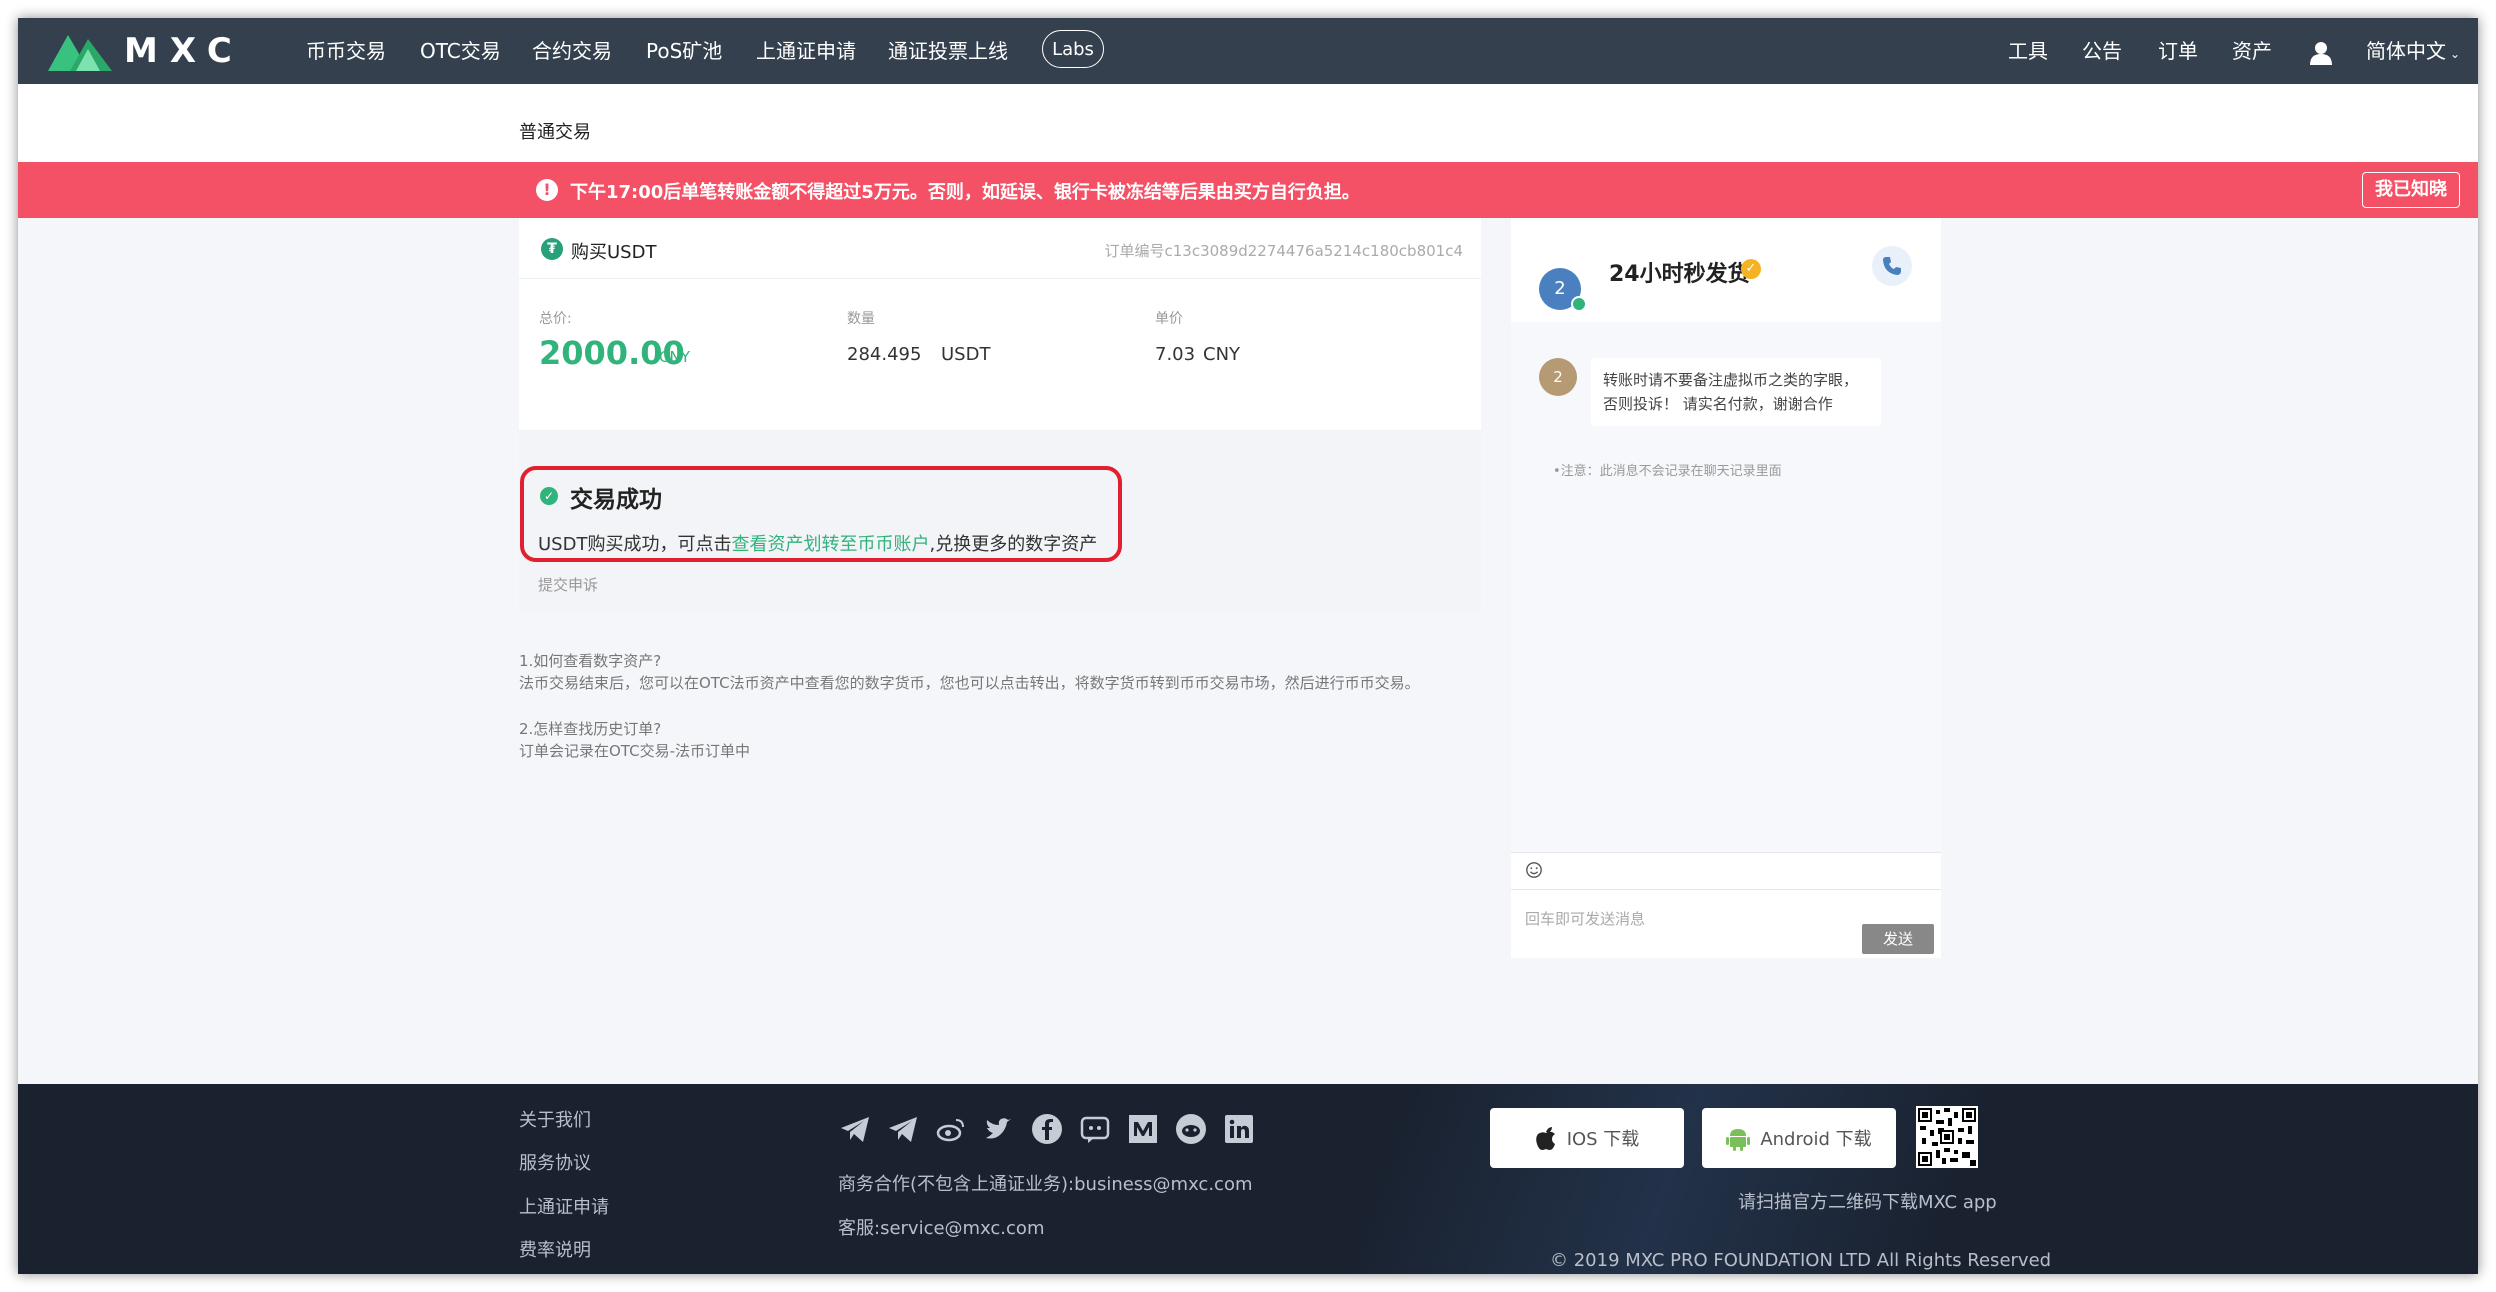  What do you see at coordinates (2455, 54) in the screenshot?
I see `chevron-down-icon: ⌄` at bounding box center [2455, 54].